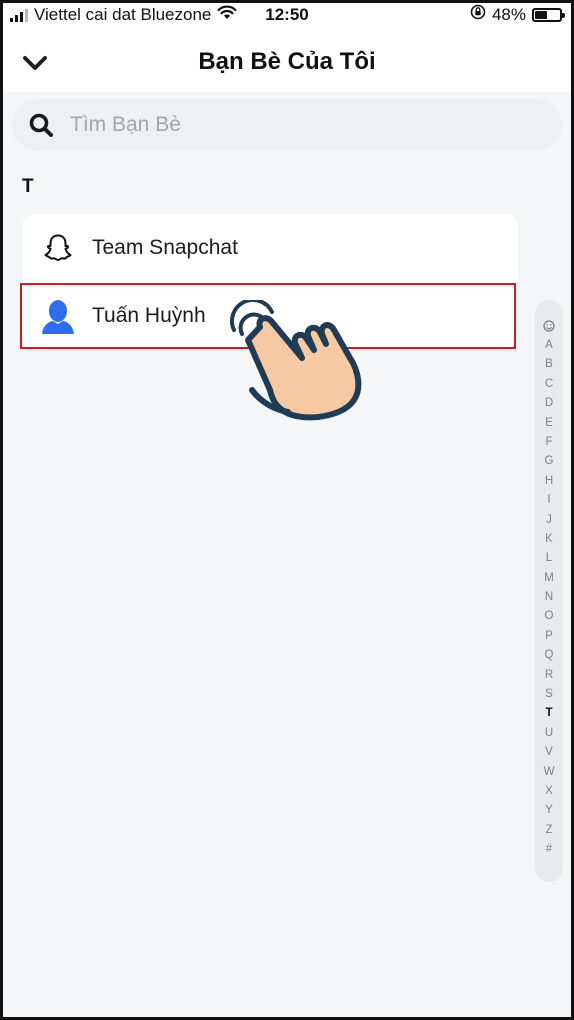 The height and width of the screenshot is (1020, 574). I want to click on alphabet-letter: #, so click(549, 852).